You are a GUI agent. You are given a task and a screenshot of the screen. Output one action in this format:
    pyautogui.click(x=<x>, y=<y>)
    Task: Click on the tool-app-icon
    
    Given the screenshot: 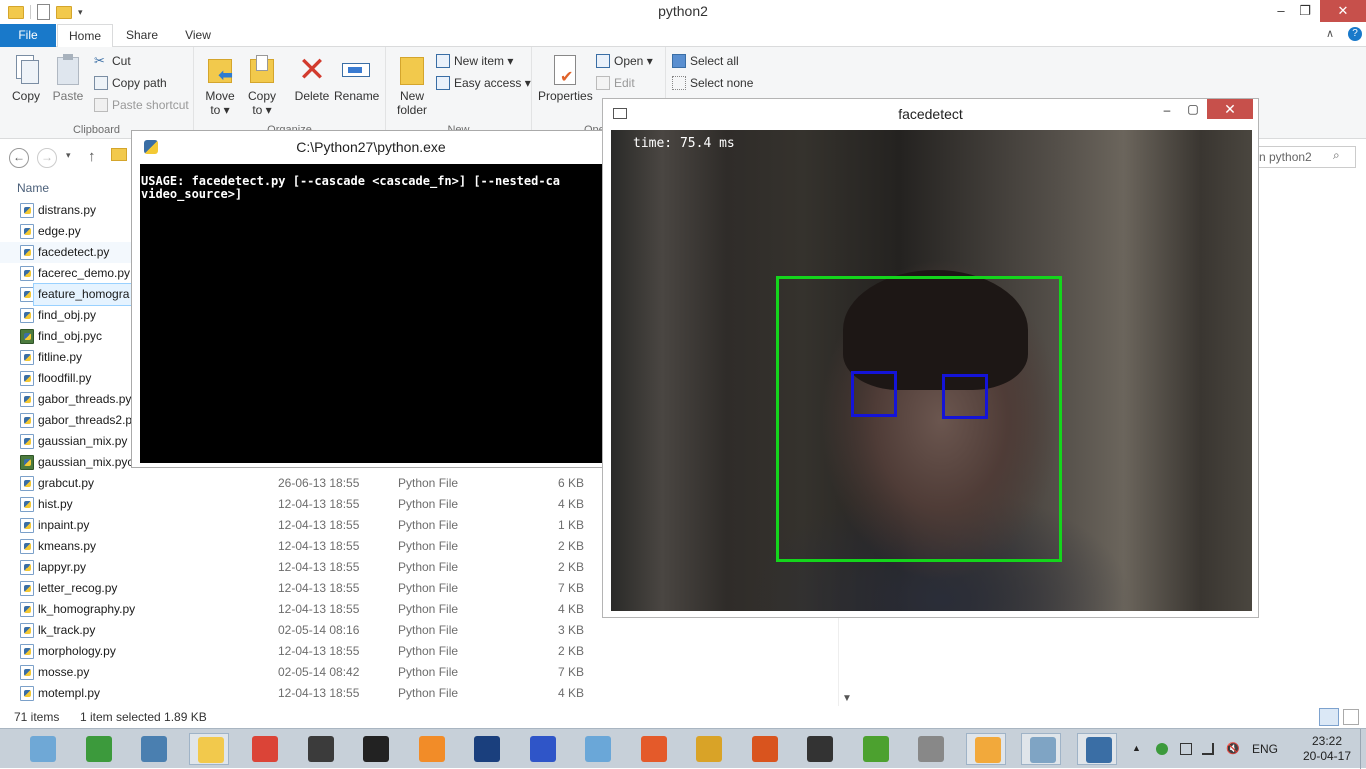 What is the action you would take?
    pyautogui.click(x=375, y=749)
    